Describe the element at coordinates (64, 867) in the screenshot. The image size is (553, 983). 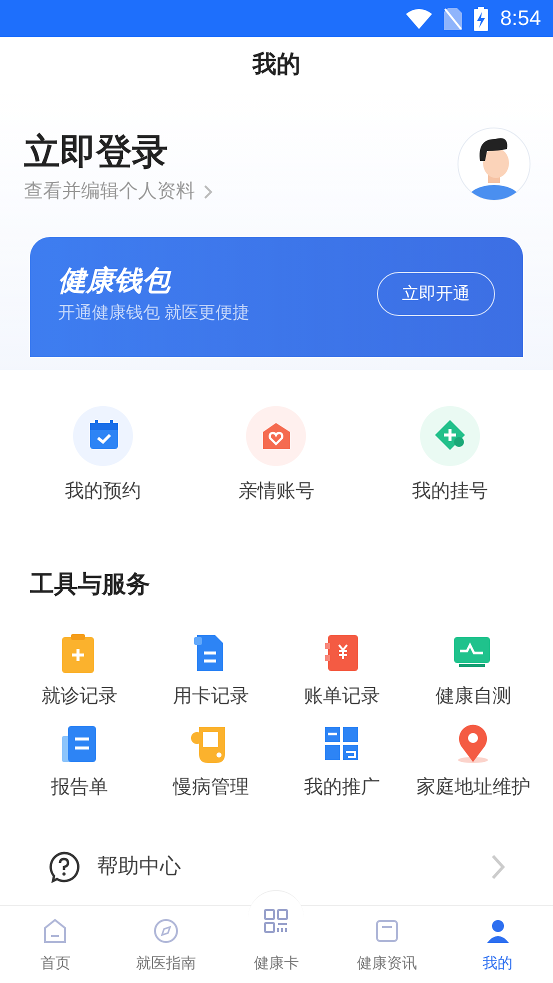
I see `help-icon` at that location.